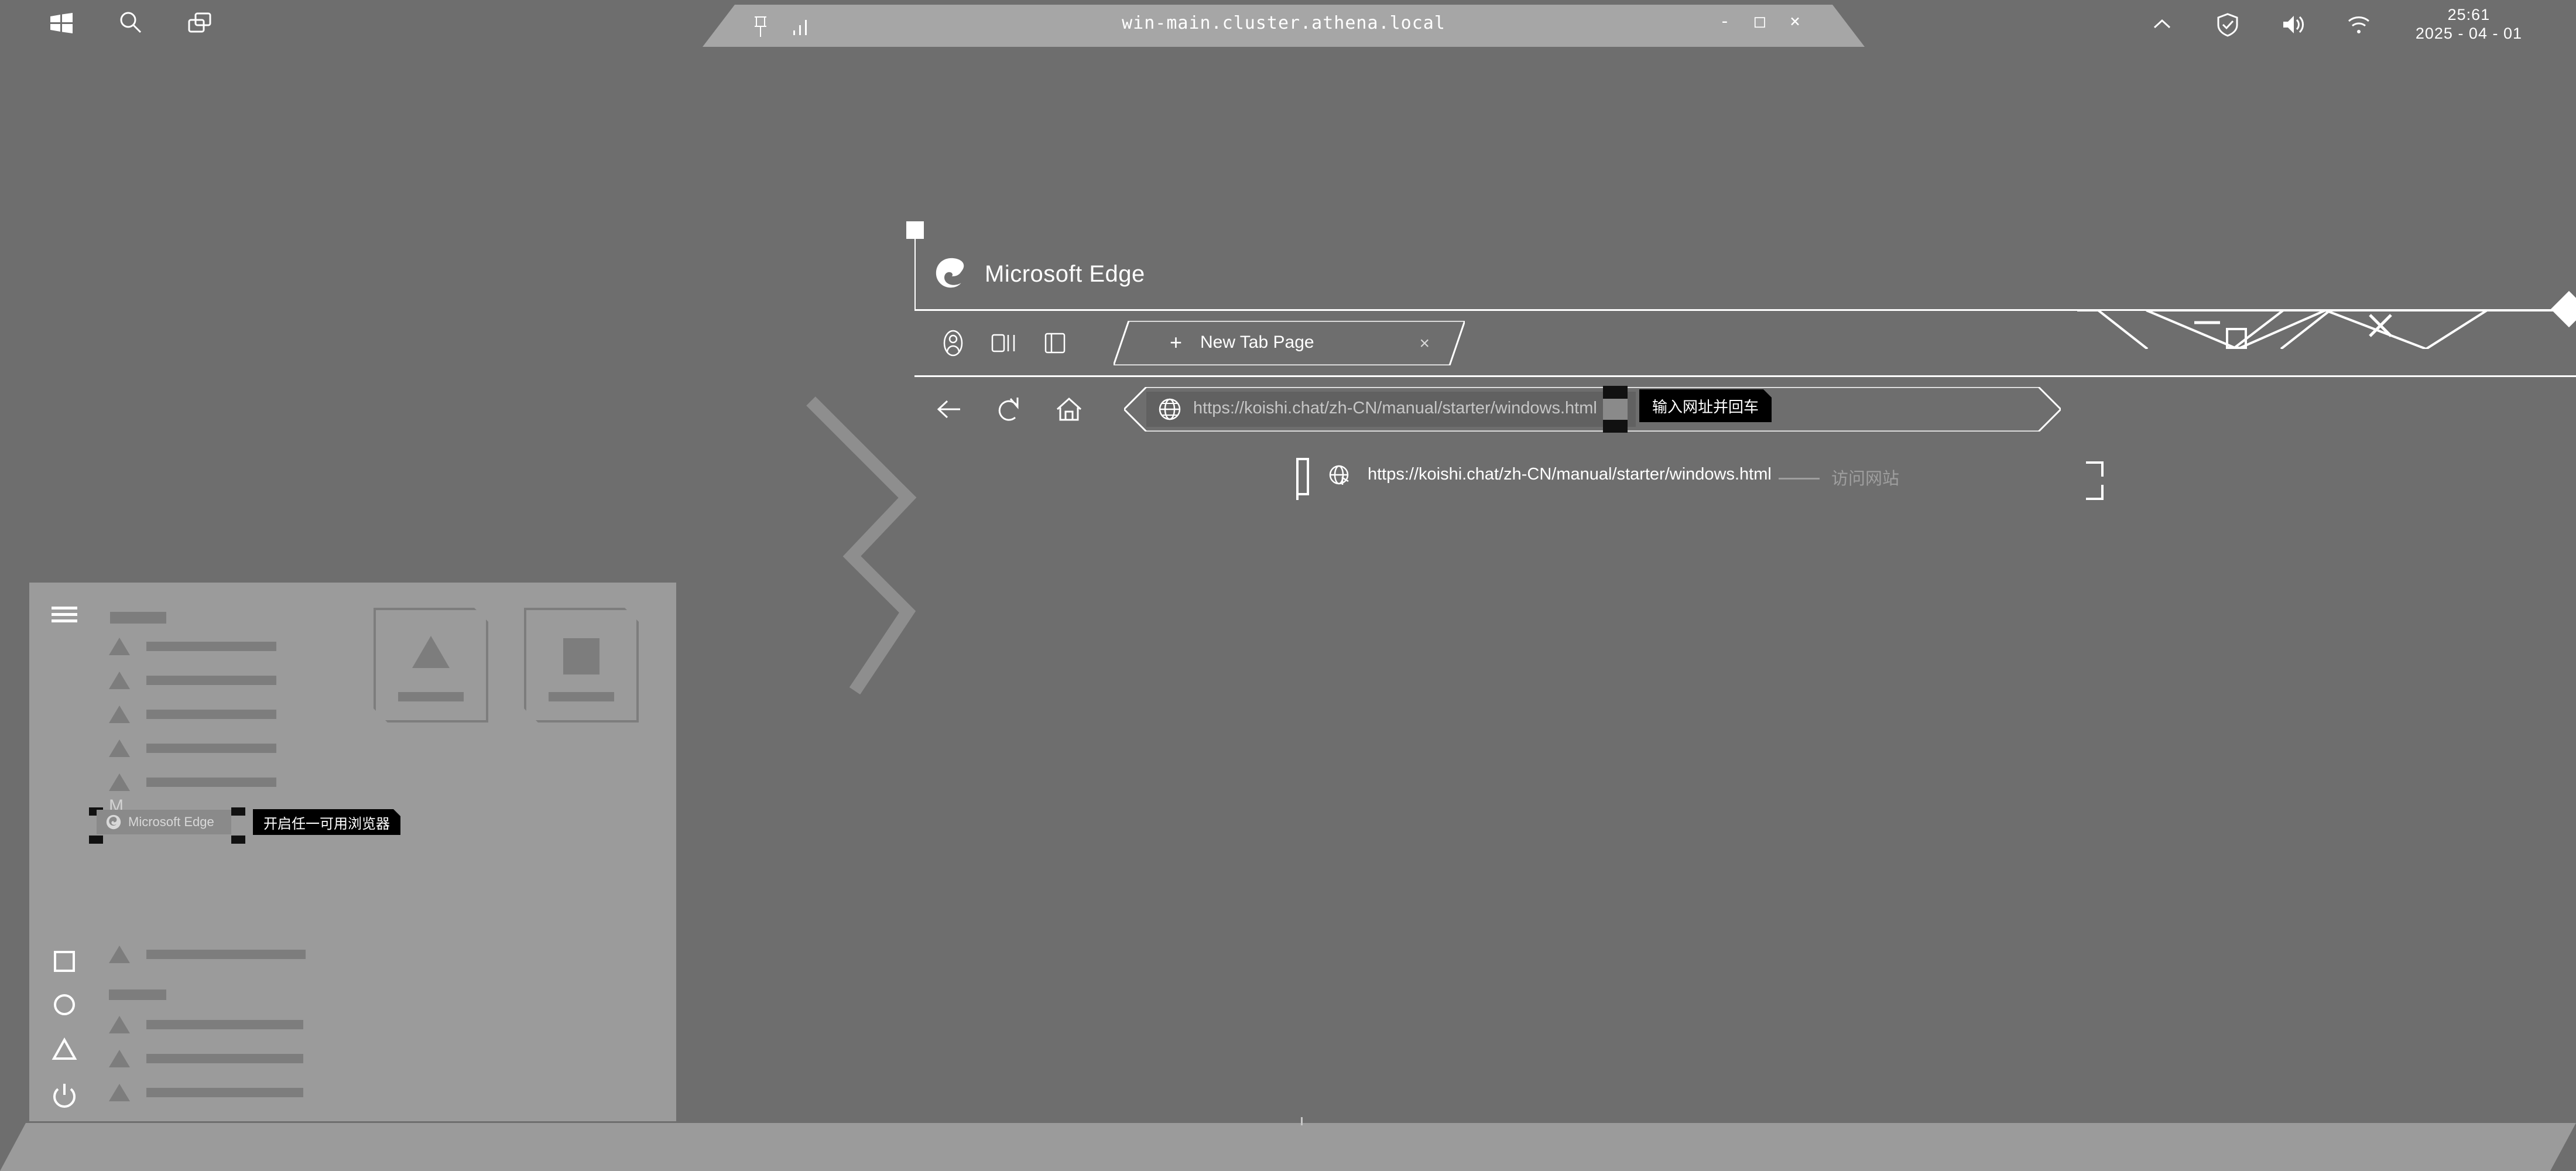  What do you see at coordinates (64, 615) in the screenshot?
I see `hamburger-icon` at bounding box center [64, 615].